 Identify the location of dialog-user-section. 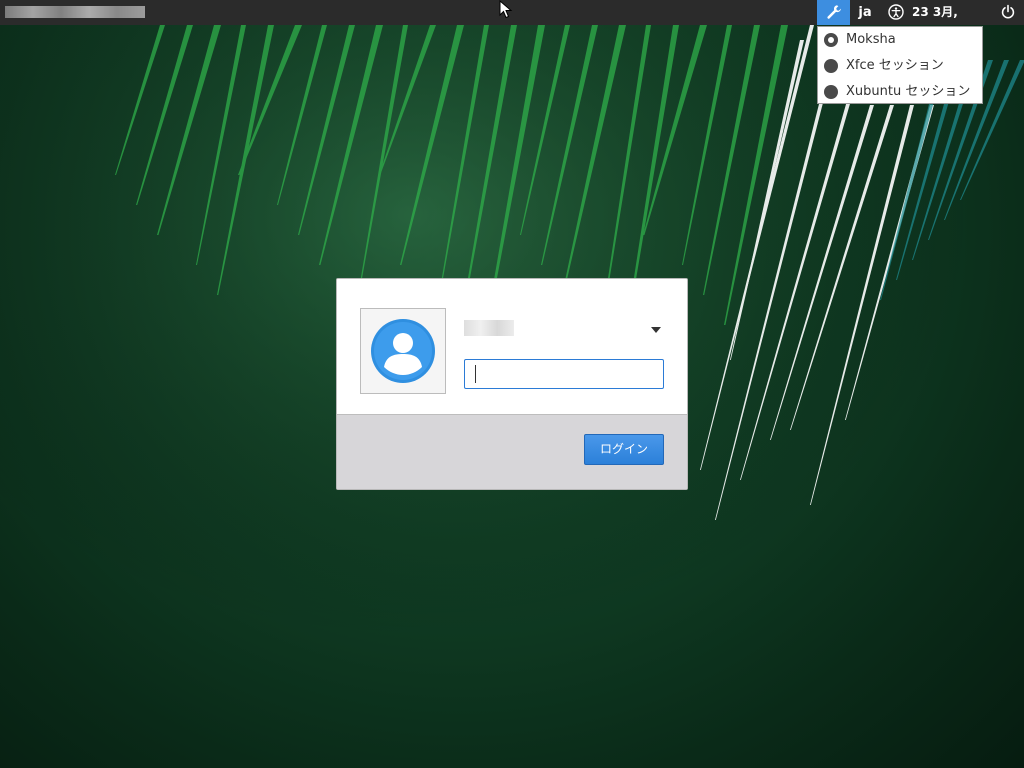
(512, 347).